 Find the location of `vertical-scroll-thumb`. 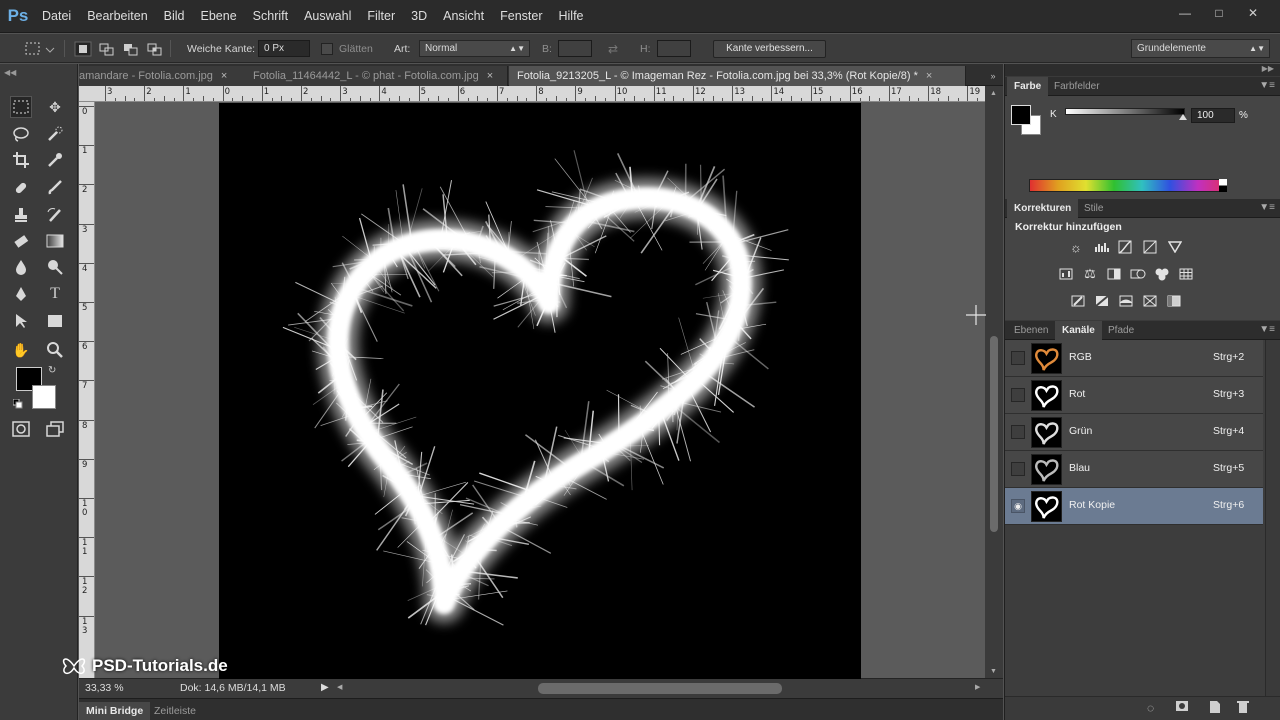

vertical-scroll-thumb is located at coordinates (994, 434).